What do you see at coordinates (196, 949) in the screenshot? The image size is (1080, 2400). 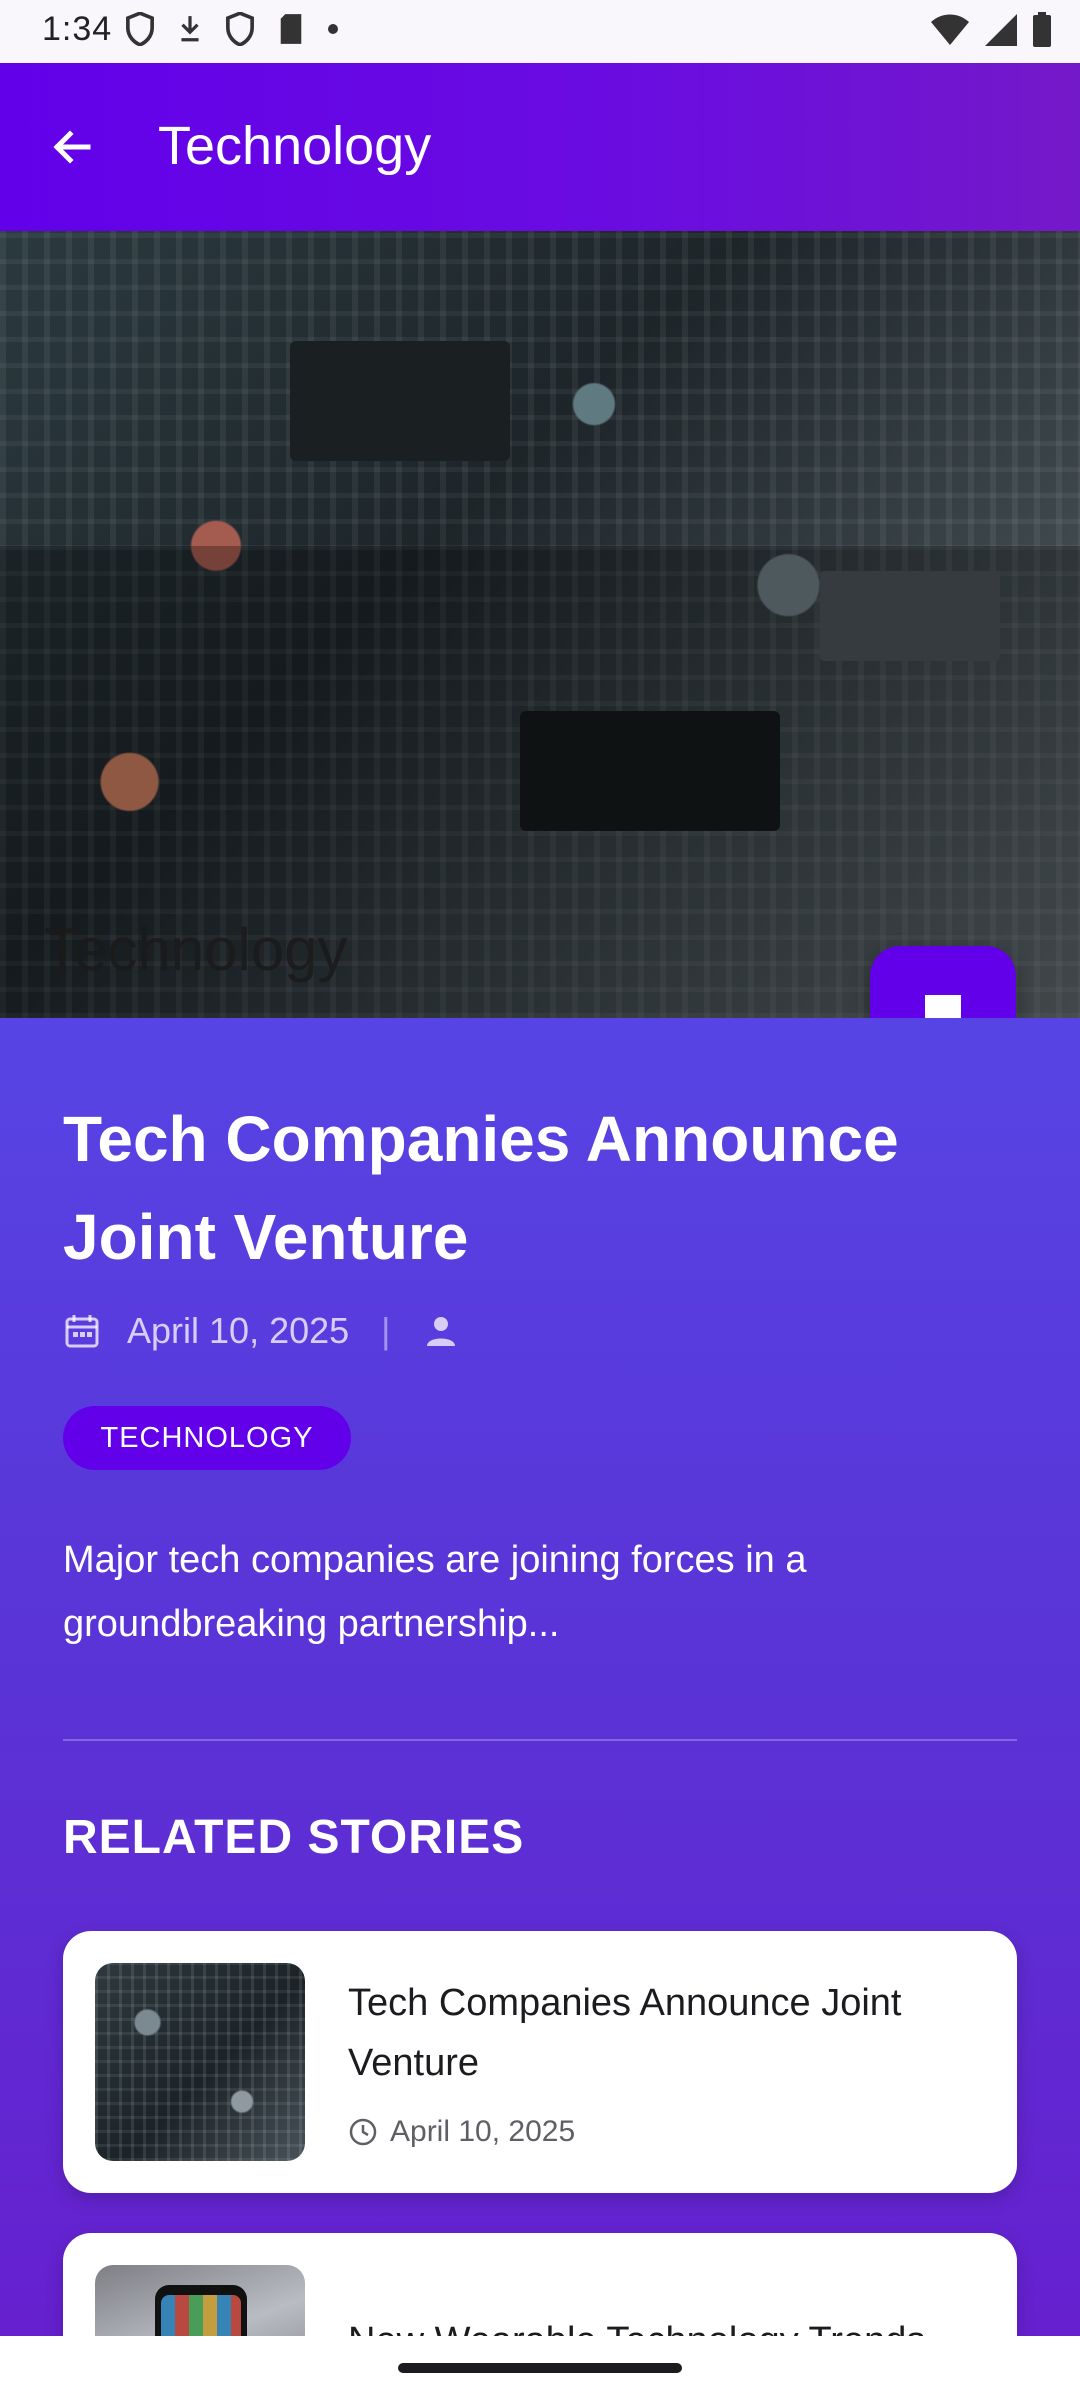 I see `hero-image-label: Technology` at bounding box center [196, 949].